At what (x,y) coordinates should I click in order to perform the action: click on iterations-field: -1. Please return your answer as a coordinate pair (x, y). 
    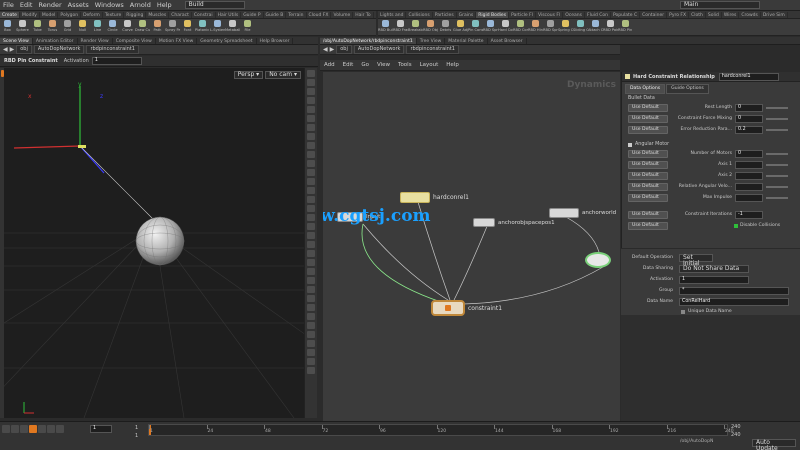
    Looking at the image, I should click on (749, 214).